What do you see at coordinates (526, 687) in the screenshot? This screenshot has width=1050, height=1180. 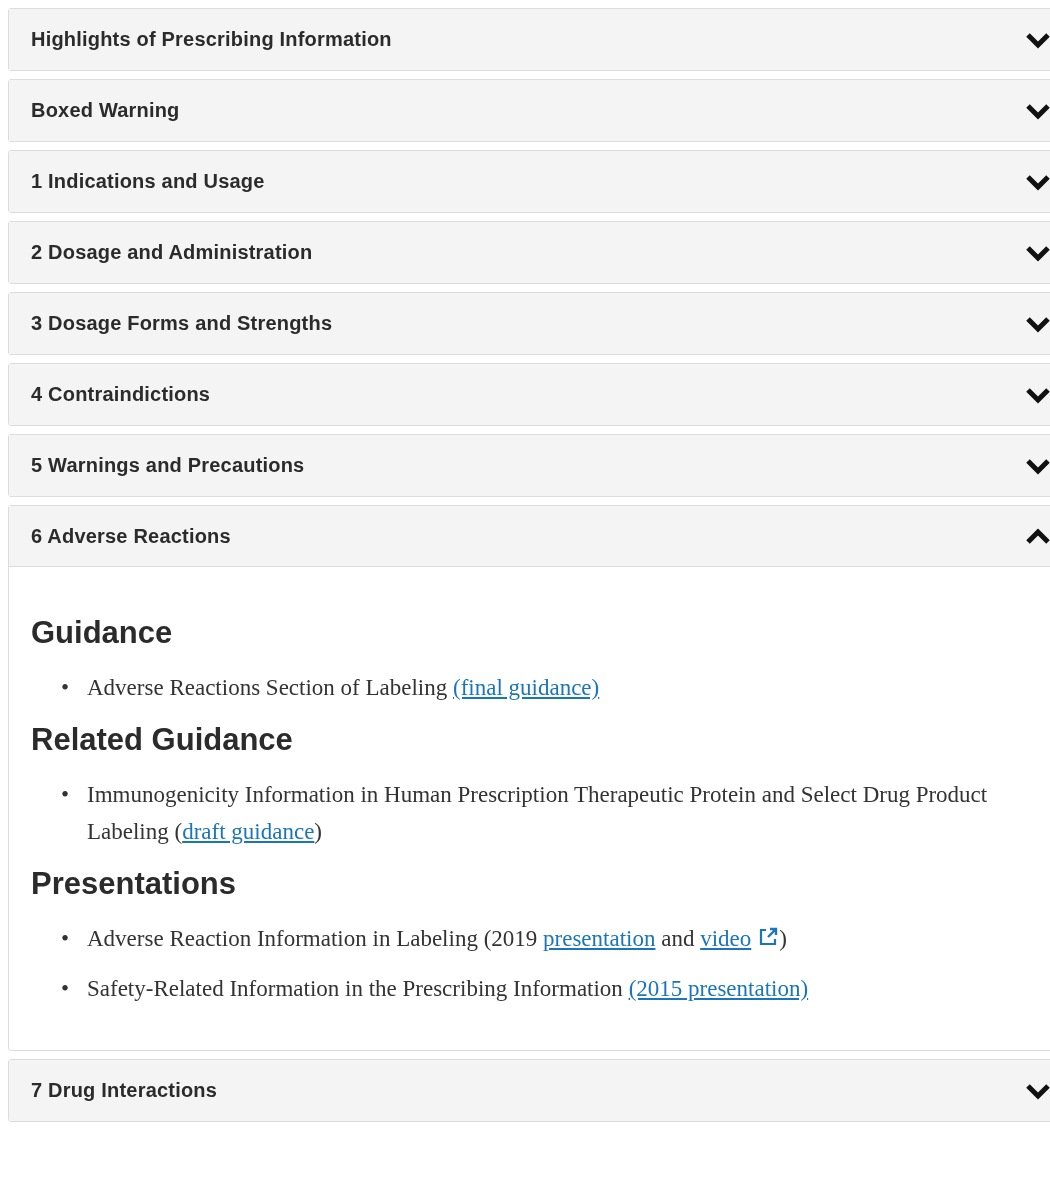 I see `link: (final guidance)` at bounding box center [526, 687].